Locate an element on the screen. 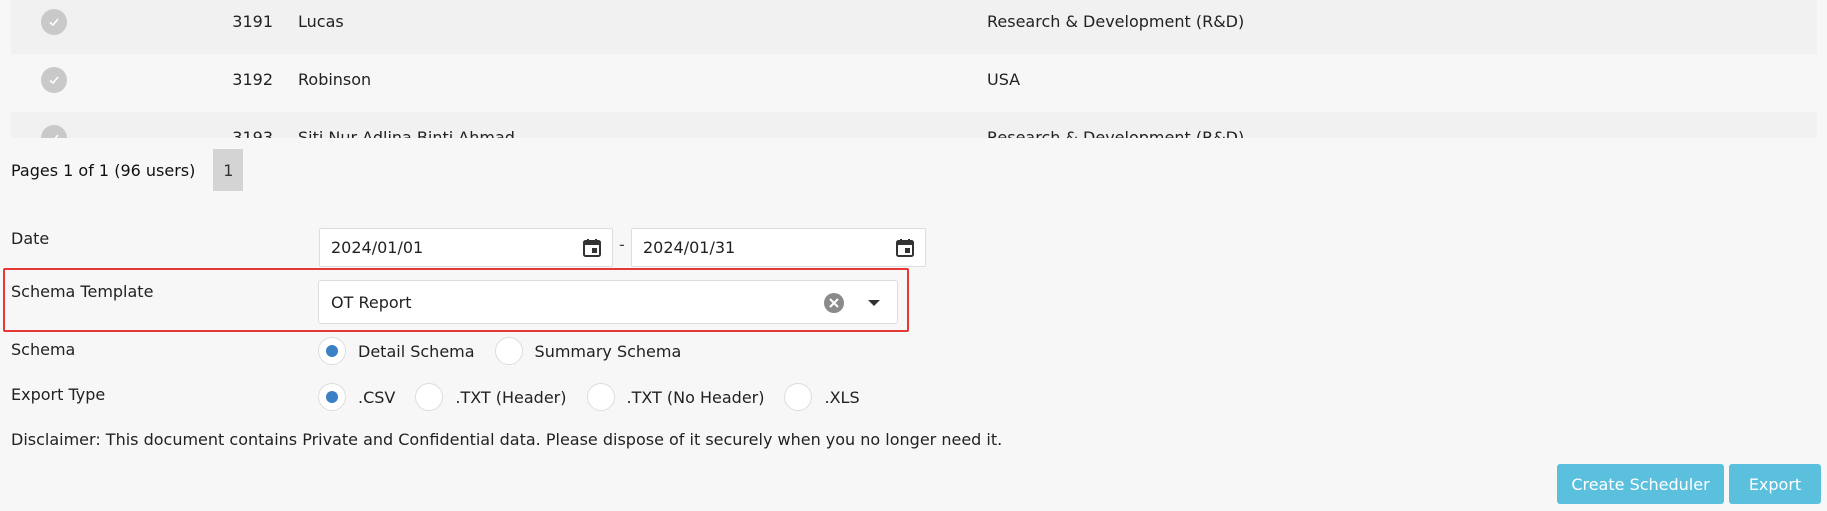  export-option-txt-no-header: .TXT (No Header) is located at coordinates (675, 397).